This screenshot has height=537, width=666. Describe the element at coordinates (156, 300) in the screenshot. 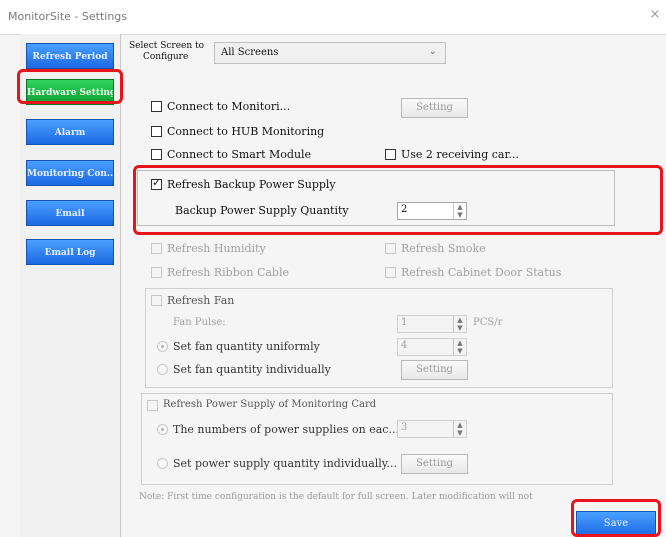

I see `refresh-fan-checkbox` at that location.